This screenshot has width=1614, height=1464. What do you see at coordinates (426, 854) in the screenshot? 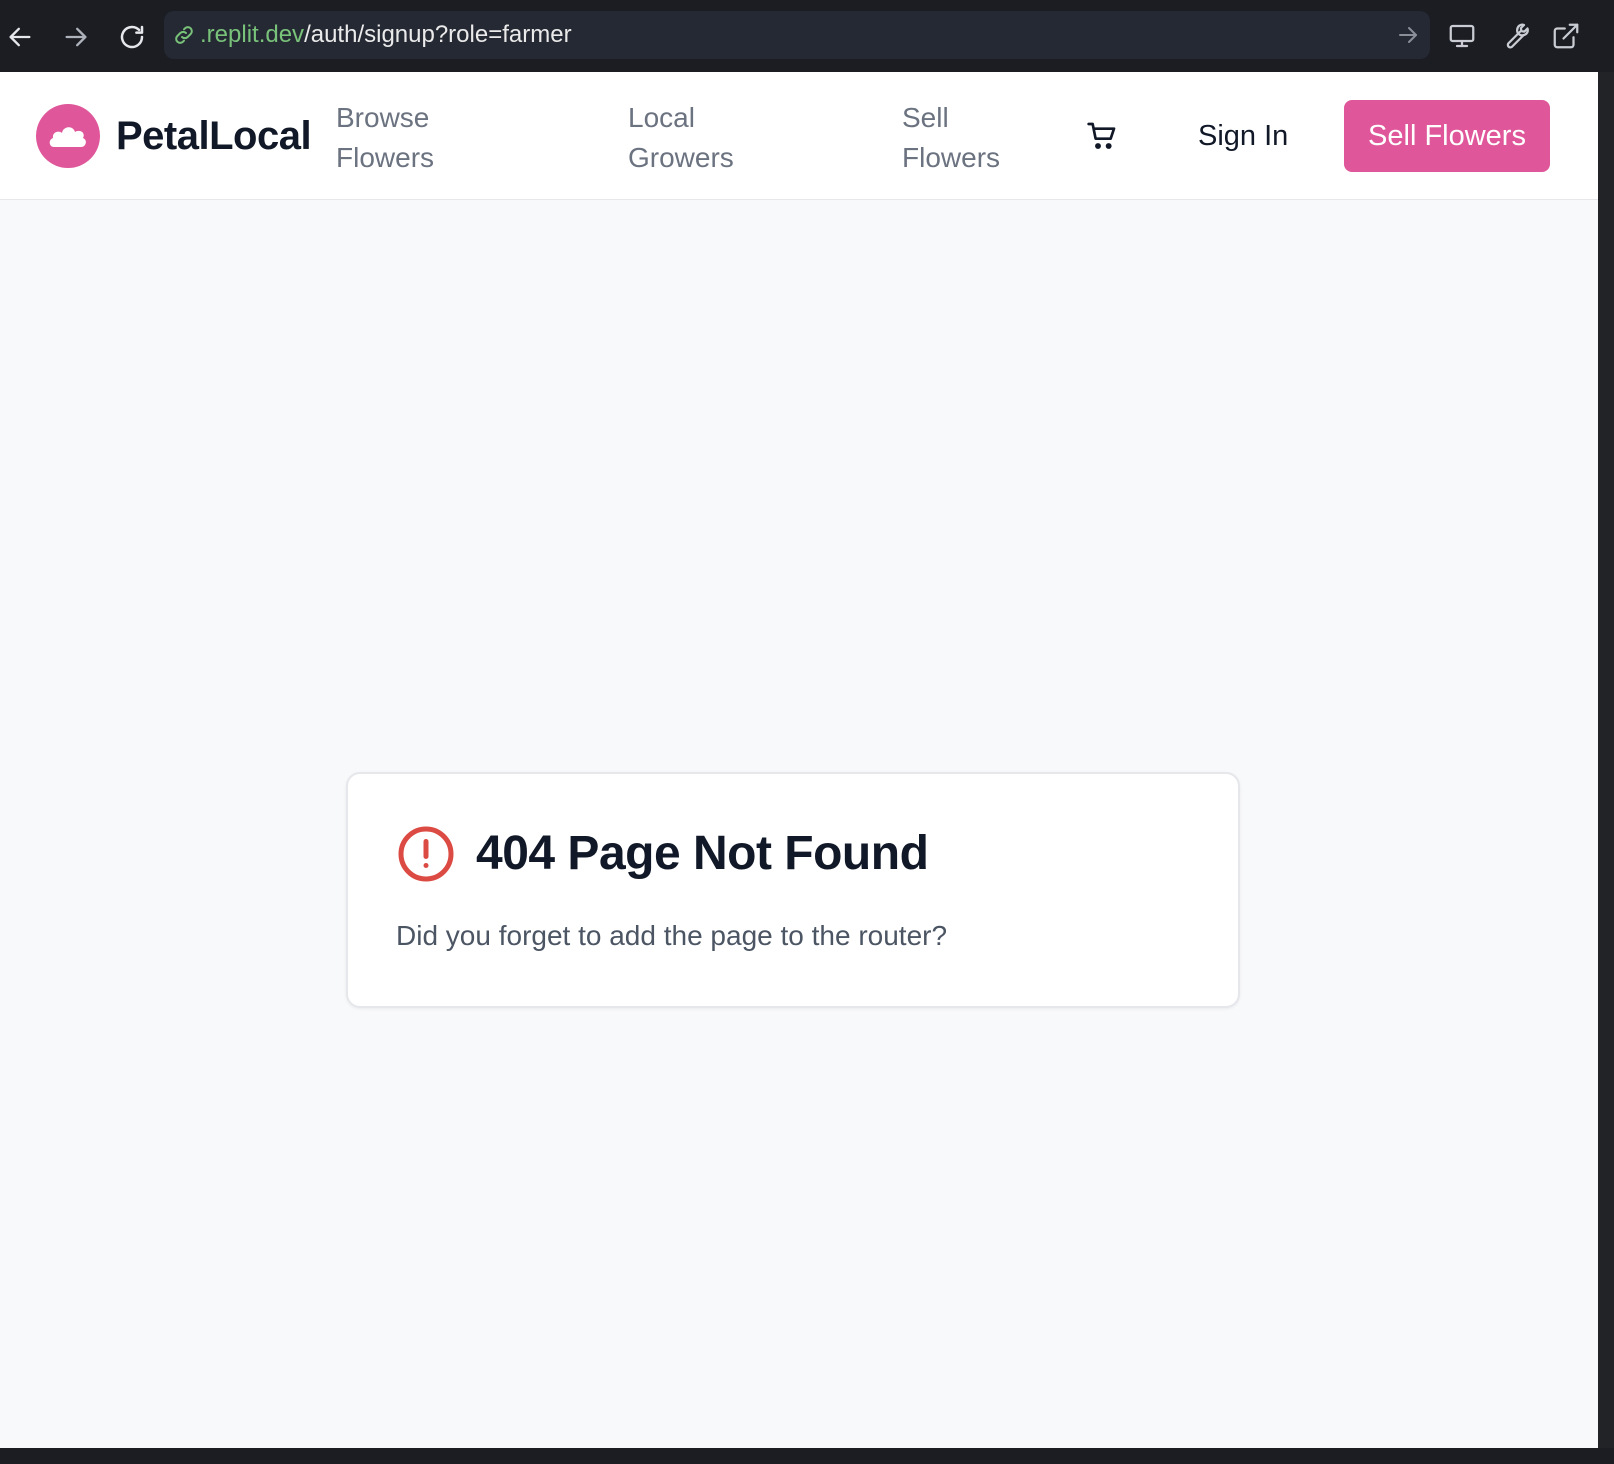
I see `alert-circle-icon` at bounding box center [426, 854].